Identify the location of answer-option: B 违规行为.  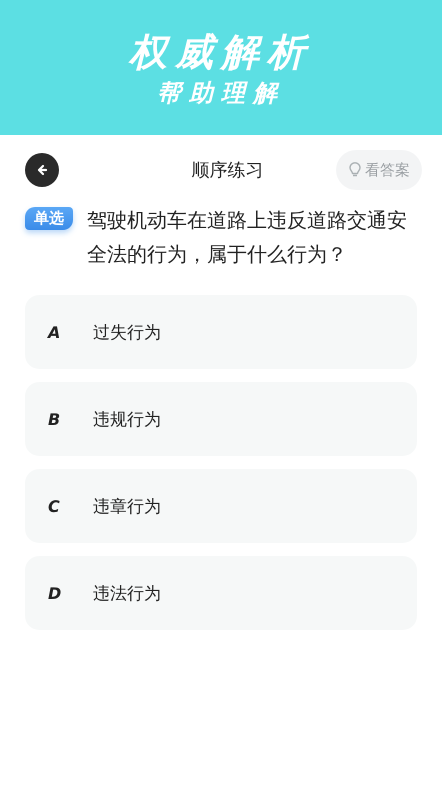
(221, 419).